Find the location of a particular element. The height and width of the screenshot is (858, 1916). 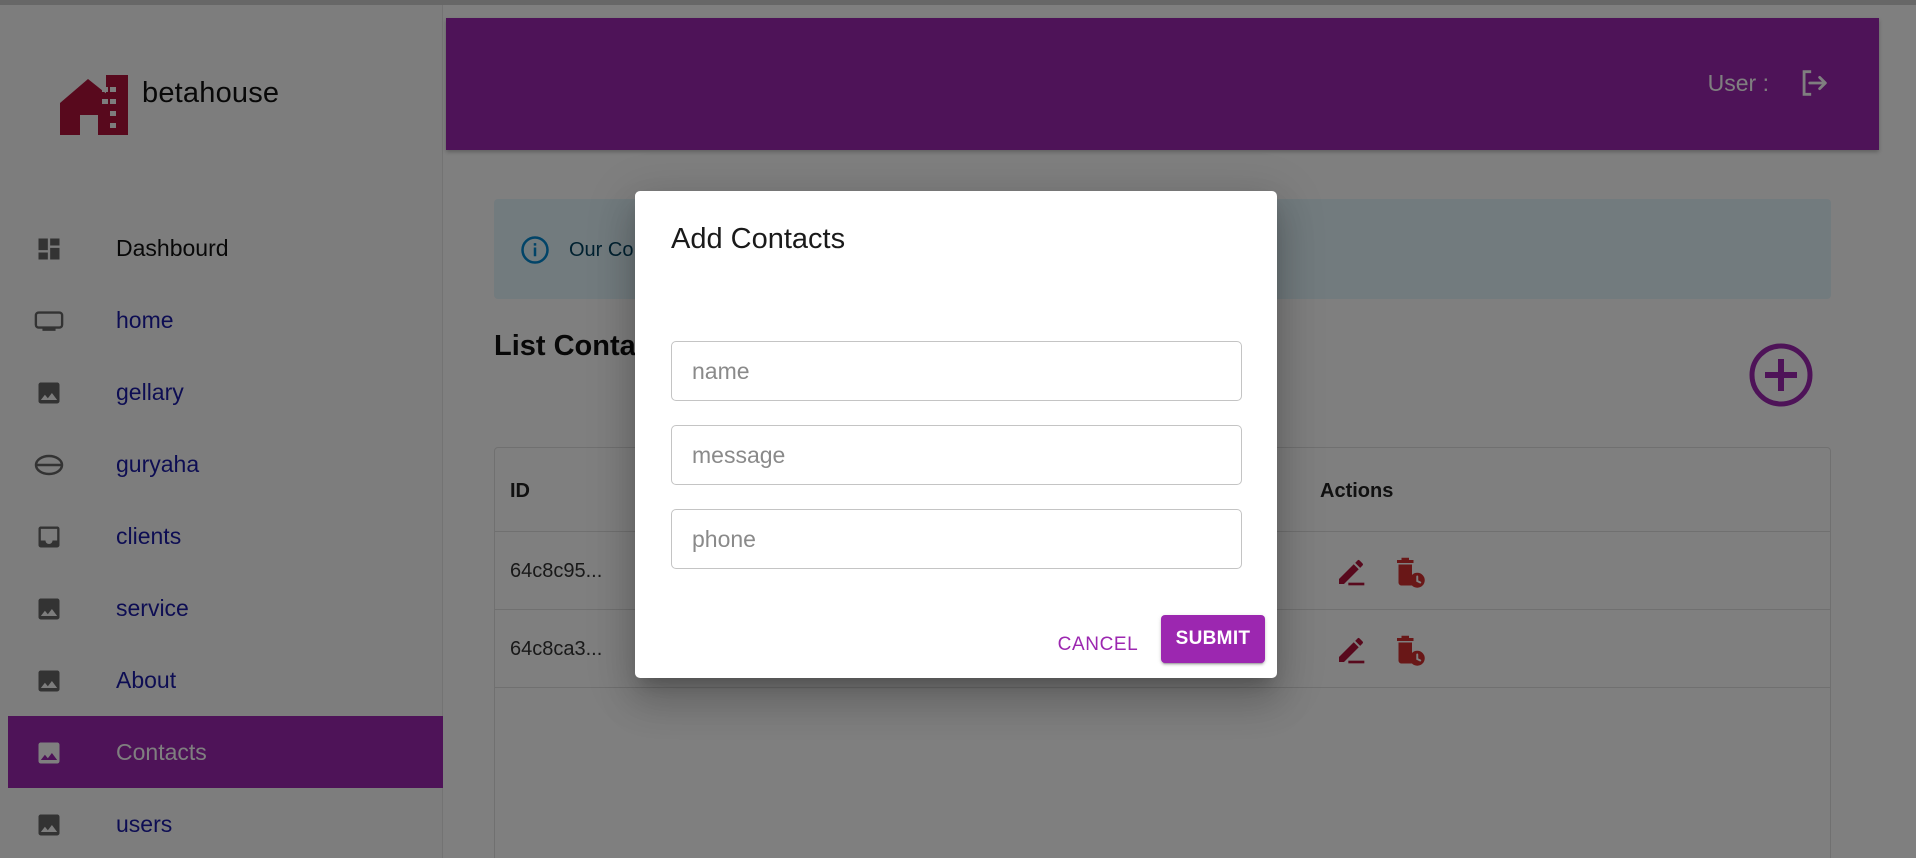

message-field is located at coordinates (956, 455).